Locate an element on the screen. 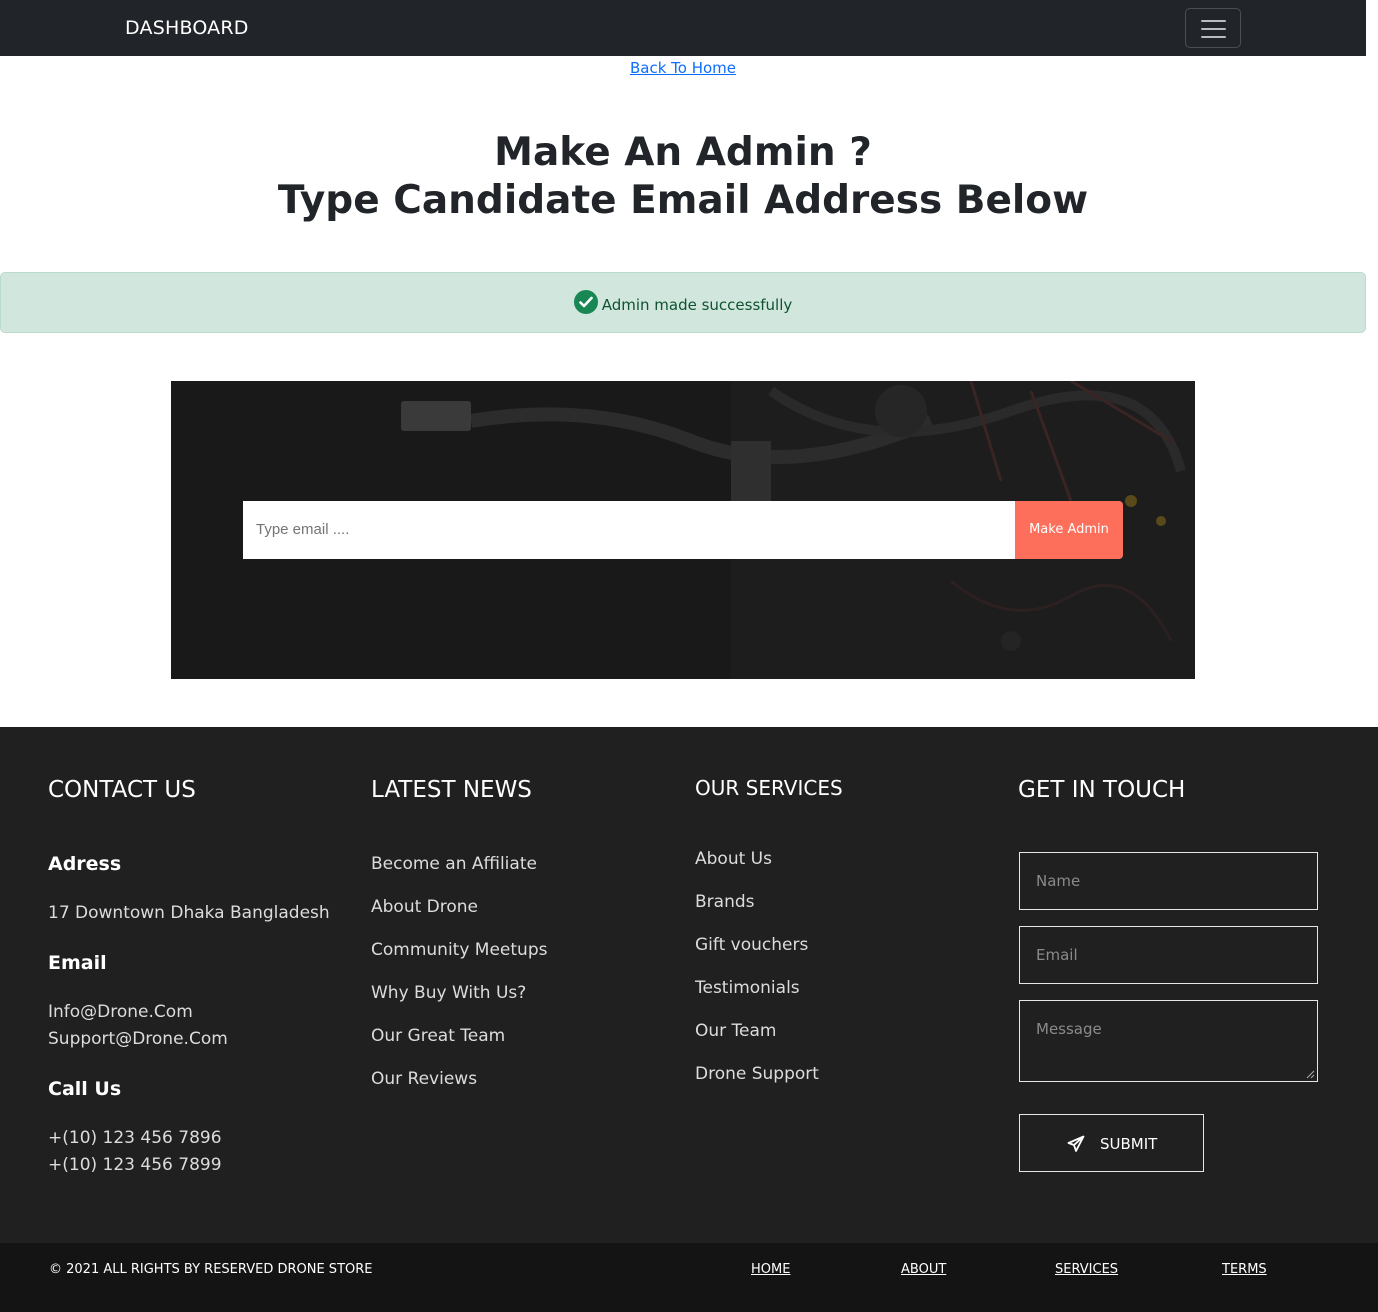  latest-news-heading: LATEST NEWS is located at coordinates (451, 790).